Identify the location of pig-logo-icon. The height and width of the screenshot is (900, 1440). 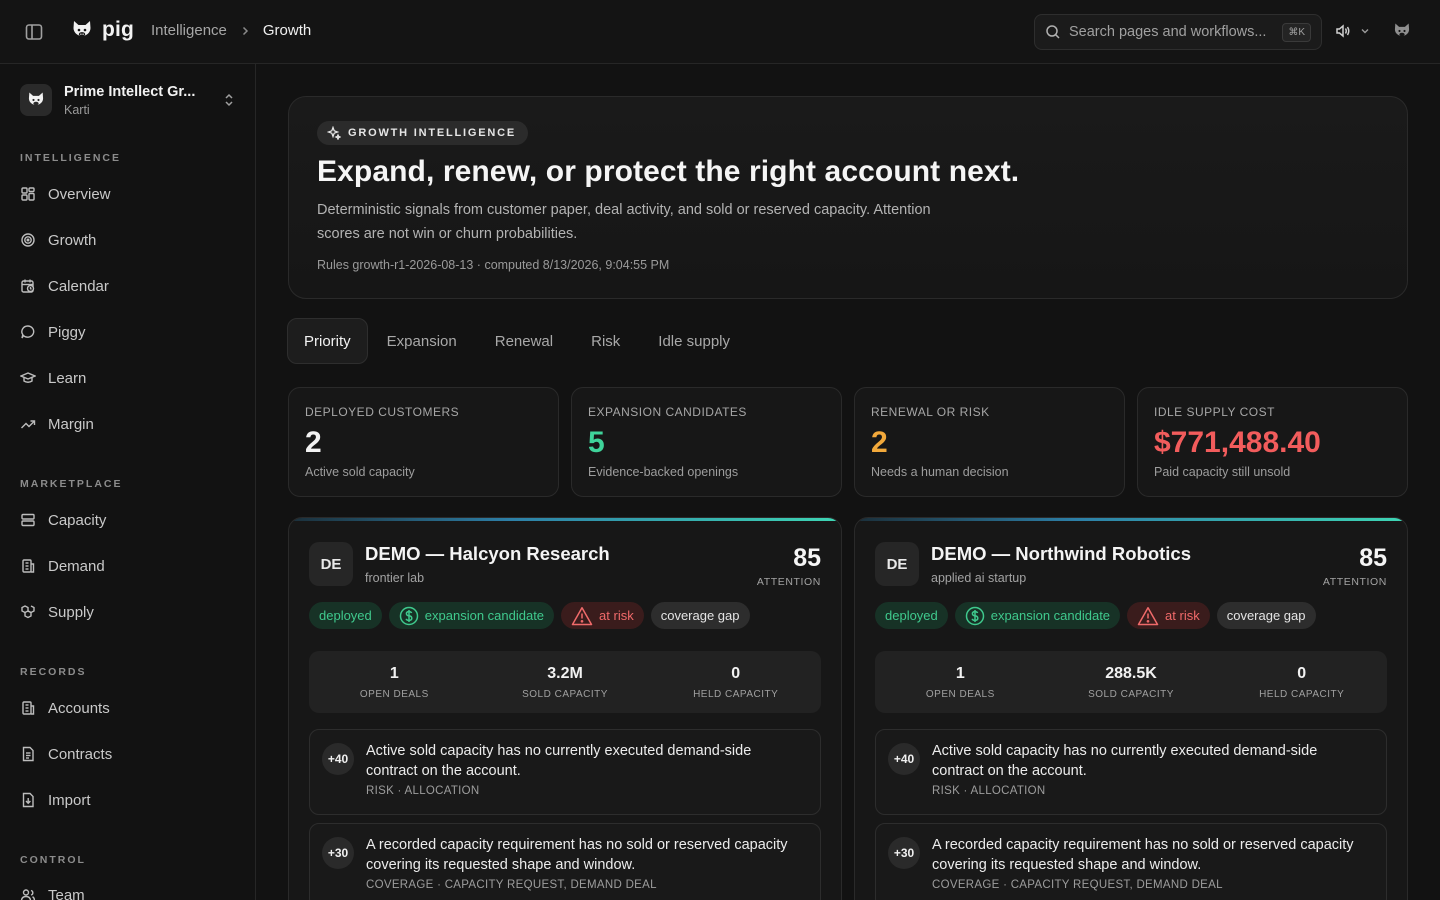
(82, 30).